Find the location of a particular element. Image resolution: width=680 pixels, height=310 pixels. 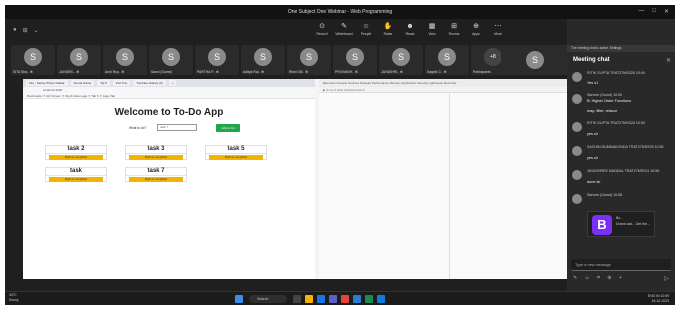

rooms-button: ⊞ Rooms is located at coordinates (454, 28).